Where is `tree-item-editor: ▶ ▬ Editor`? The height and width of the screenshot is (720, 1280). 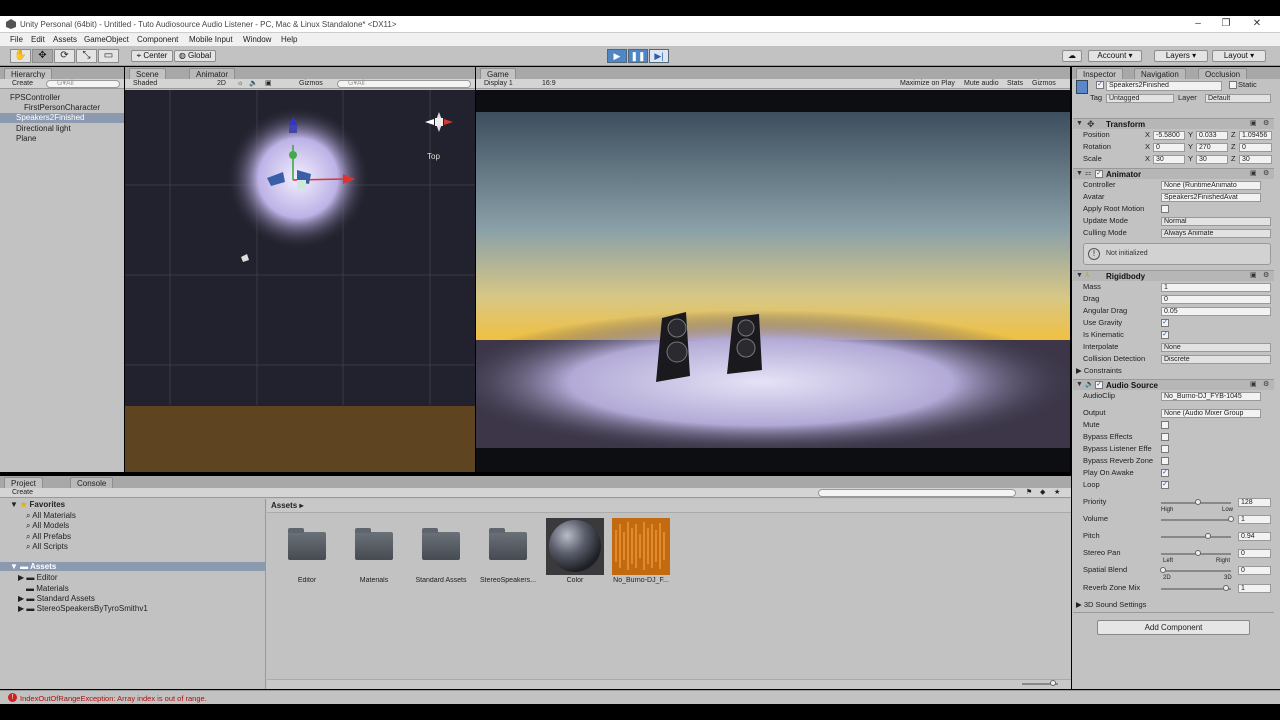
tree-item-editor: ▶ ▬ Editor is located at coordinates (38, 577).